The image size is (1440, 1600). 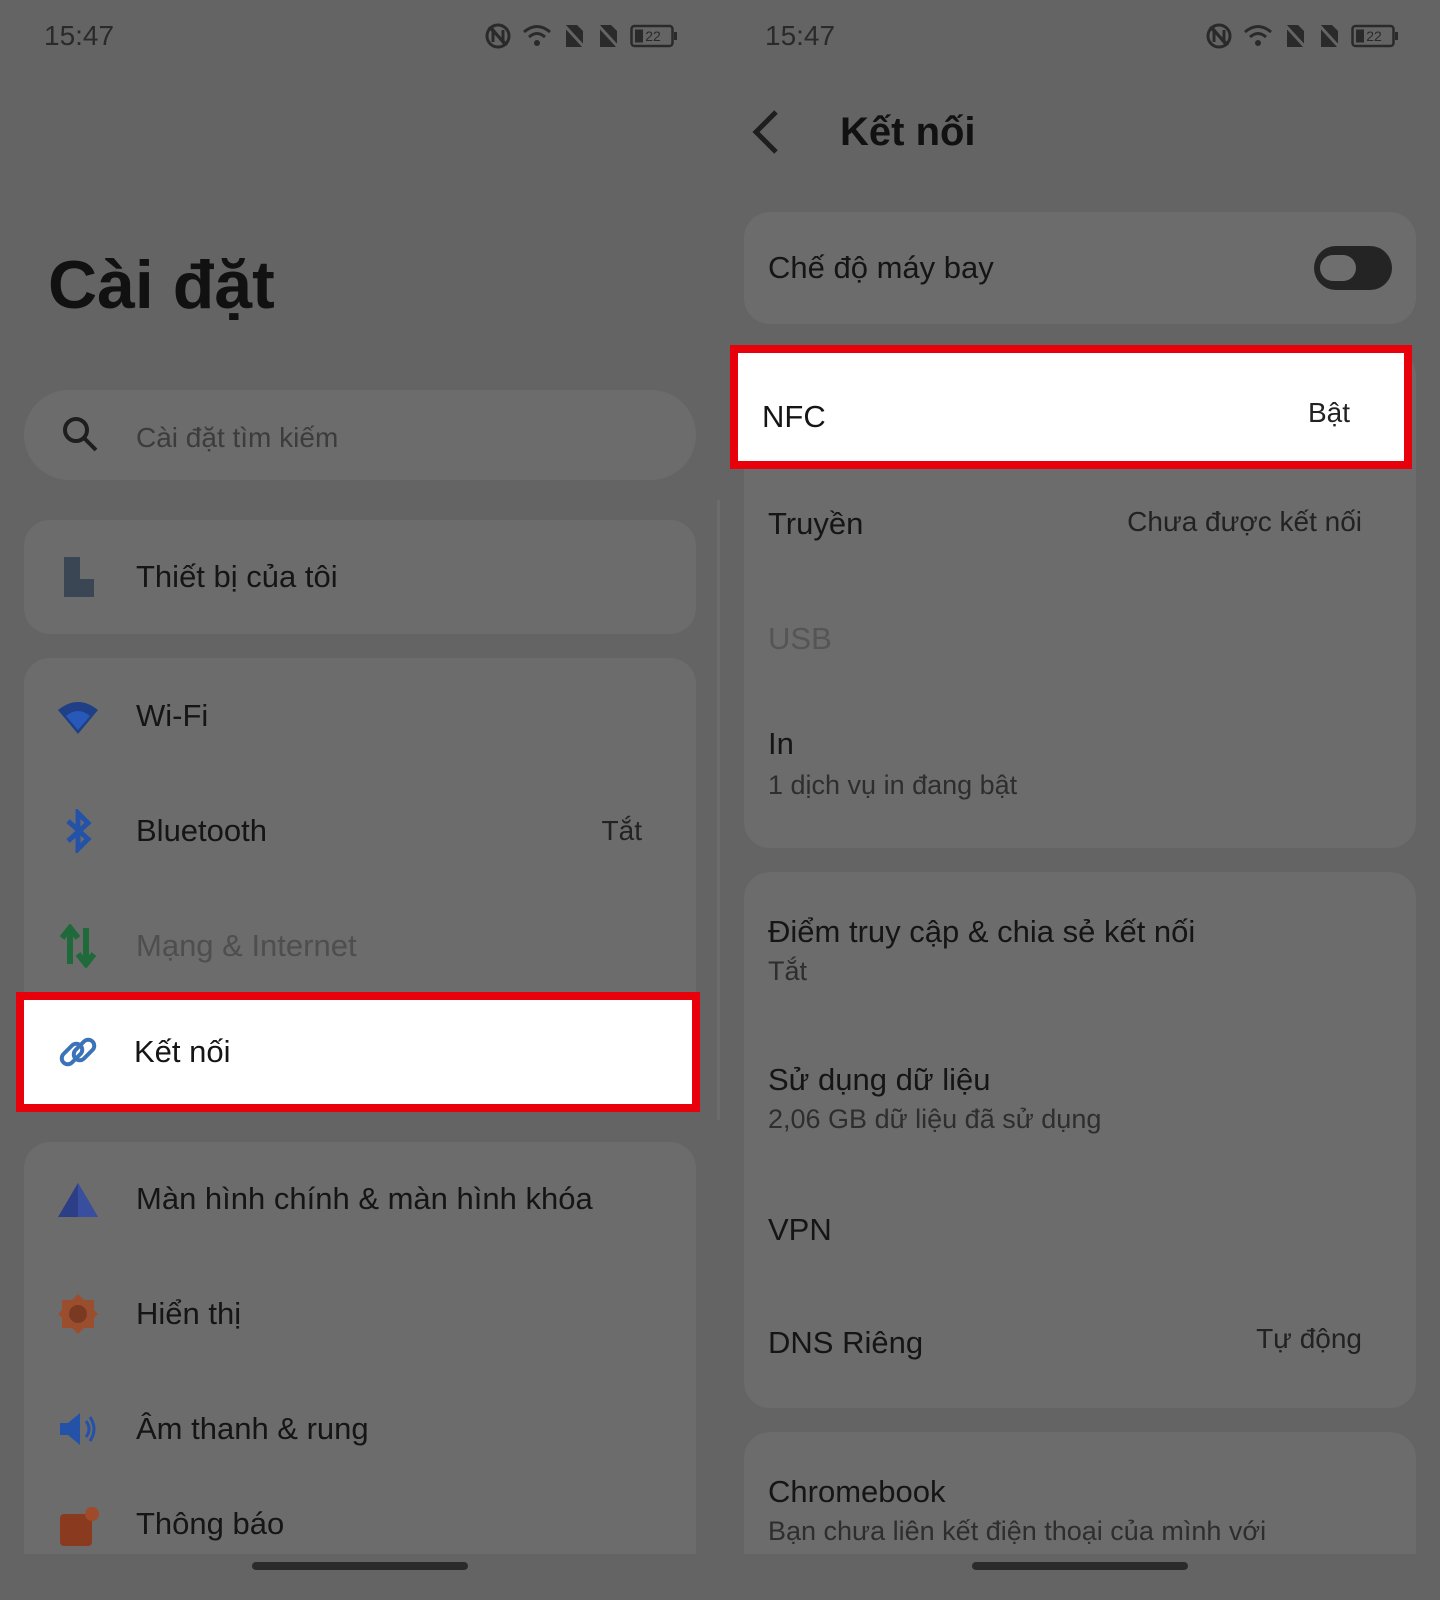 What do you see at coordinates (182, 1051) in the screenshot?
I see `list-item-label: Kết nối` at bounding box center [182, 1051].